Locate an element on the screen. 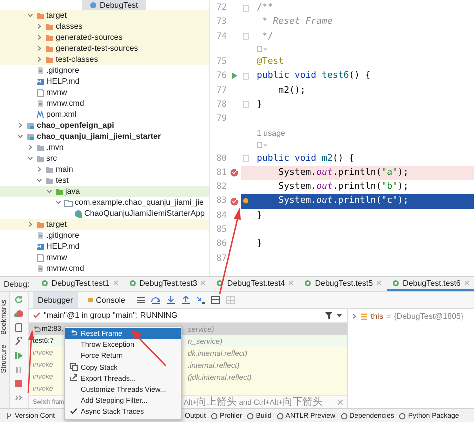 This screenshot has width=474, height=422. layout-icon is located at coordinates (19, 328).